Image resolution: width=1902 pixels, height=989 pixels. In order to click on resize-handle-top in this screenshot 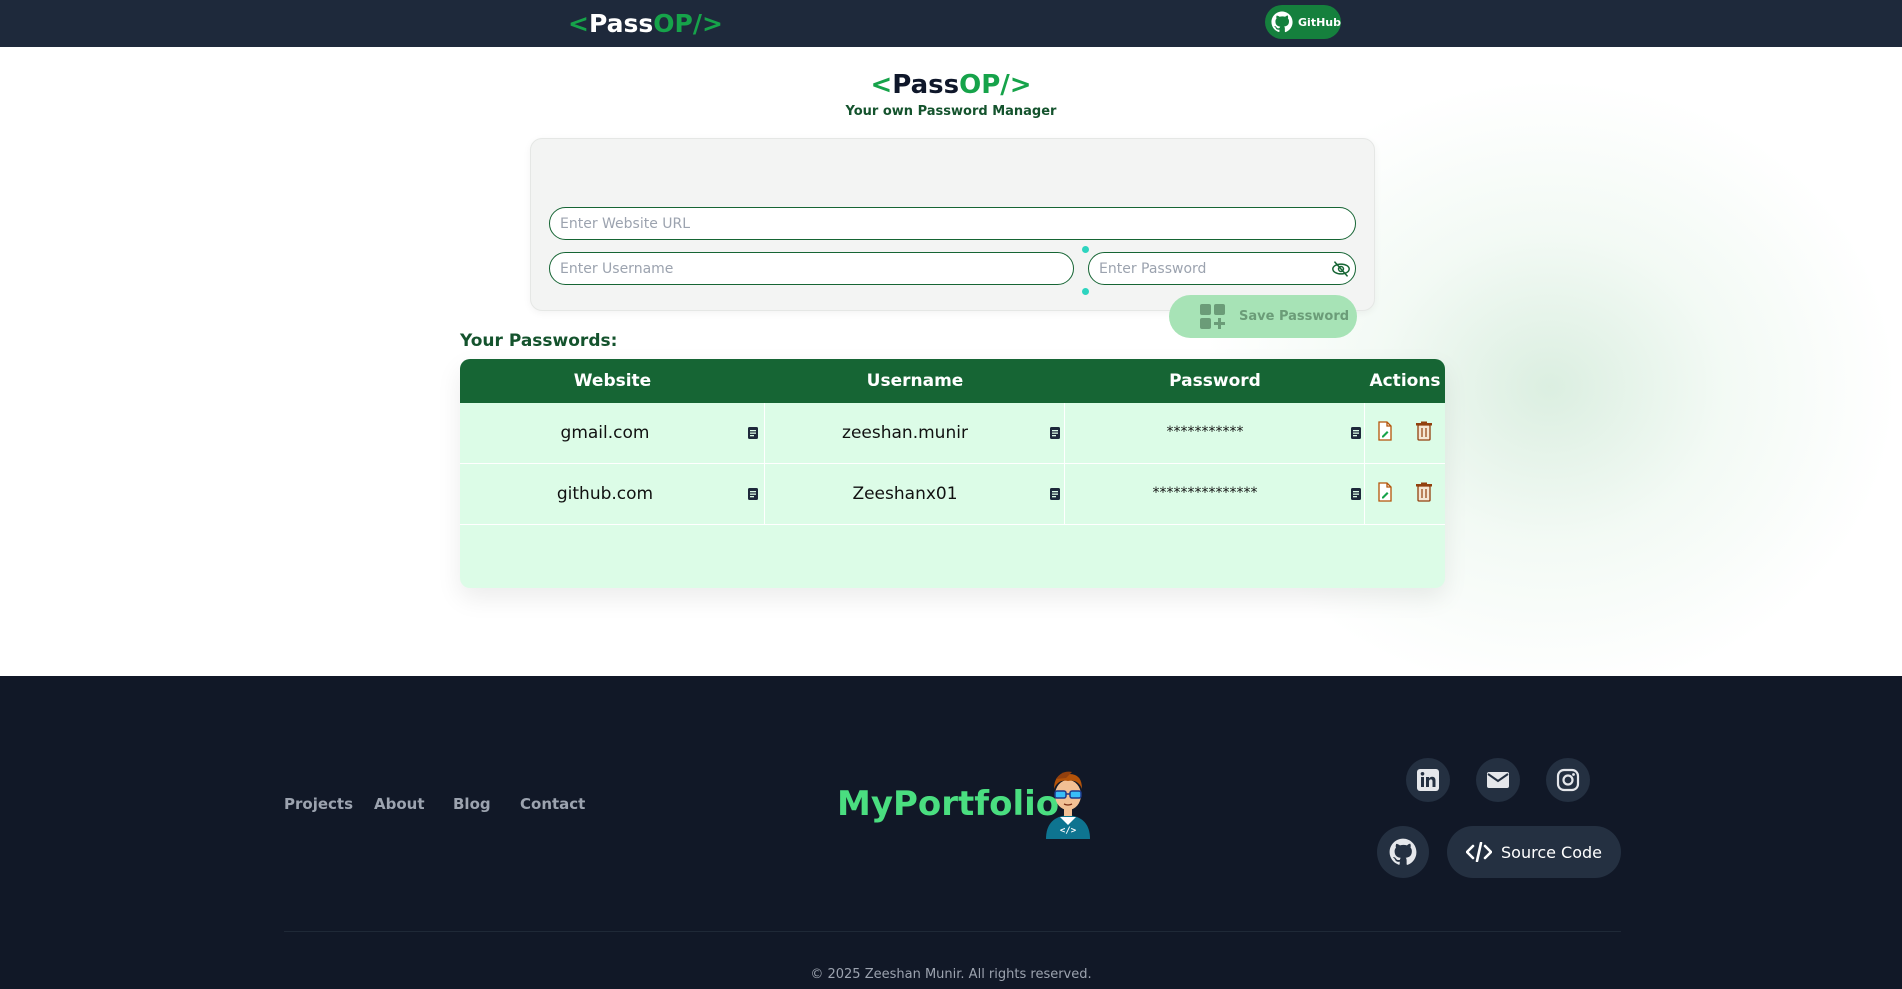, I will do `click(1085, 249)`.